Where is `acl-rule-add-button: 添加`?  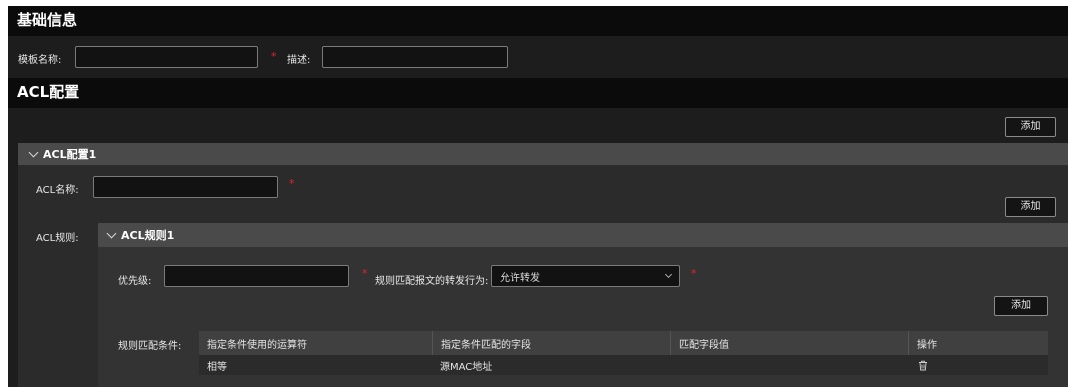 acl-rule-add-button: 添加 is located at coordinates (1030, 207).